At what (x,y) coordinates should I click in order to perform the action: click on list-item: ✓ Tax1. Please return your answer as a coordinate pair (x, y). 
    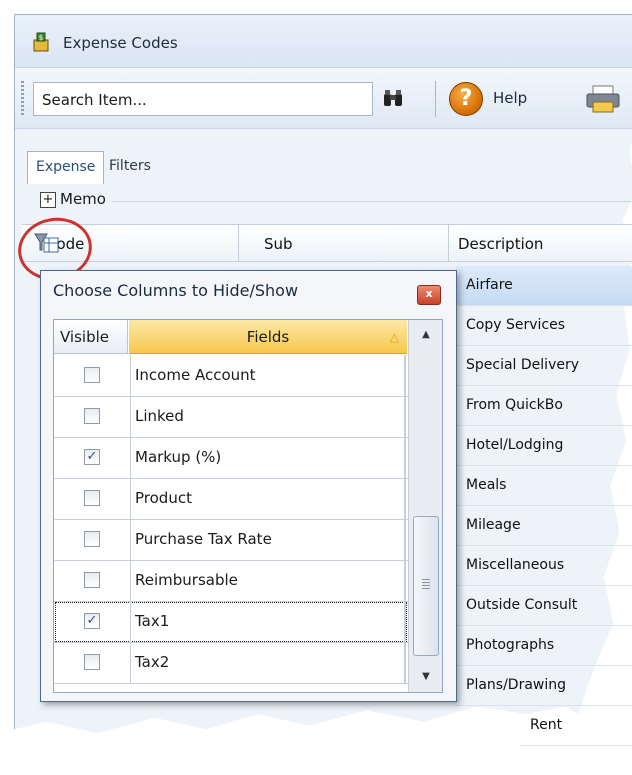
    Looking at the image, I should click on (231, 622).